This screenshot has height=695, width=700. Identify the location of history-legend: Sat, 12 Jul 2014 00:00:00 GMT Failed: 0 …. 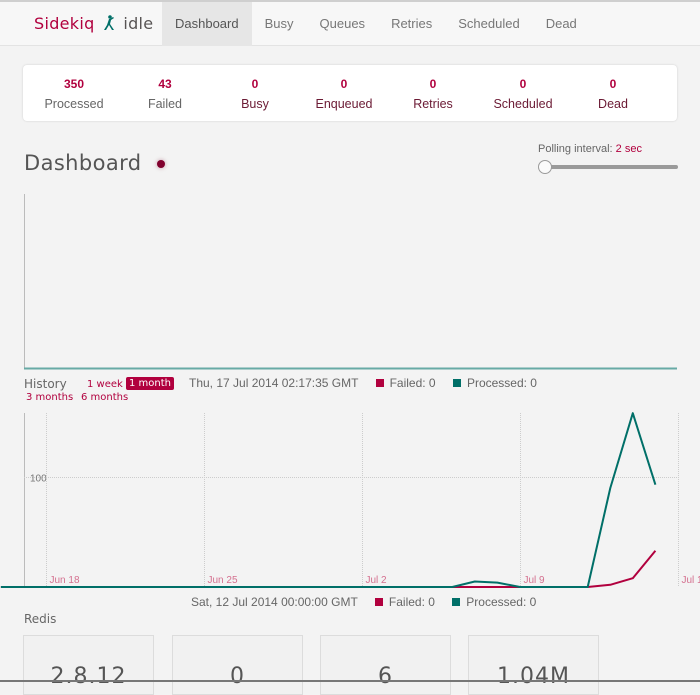
(363, 602).